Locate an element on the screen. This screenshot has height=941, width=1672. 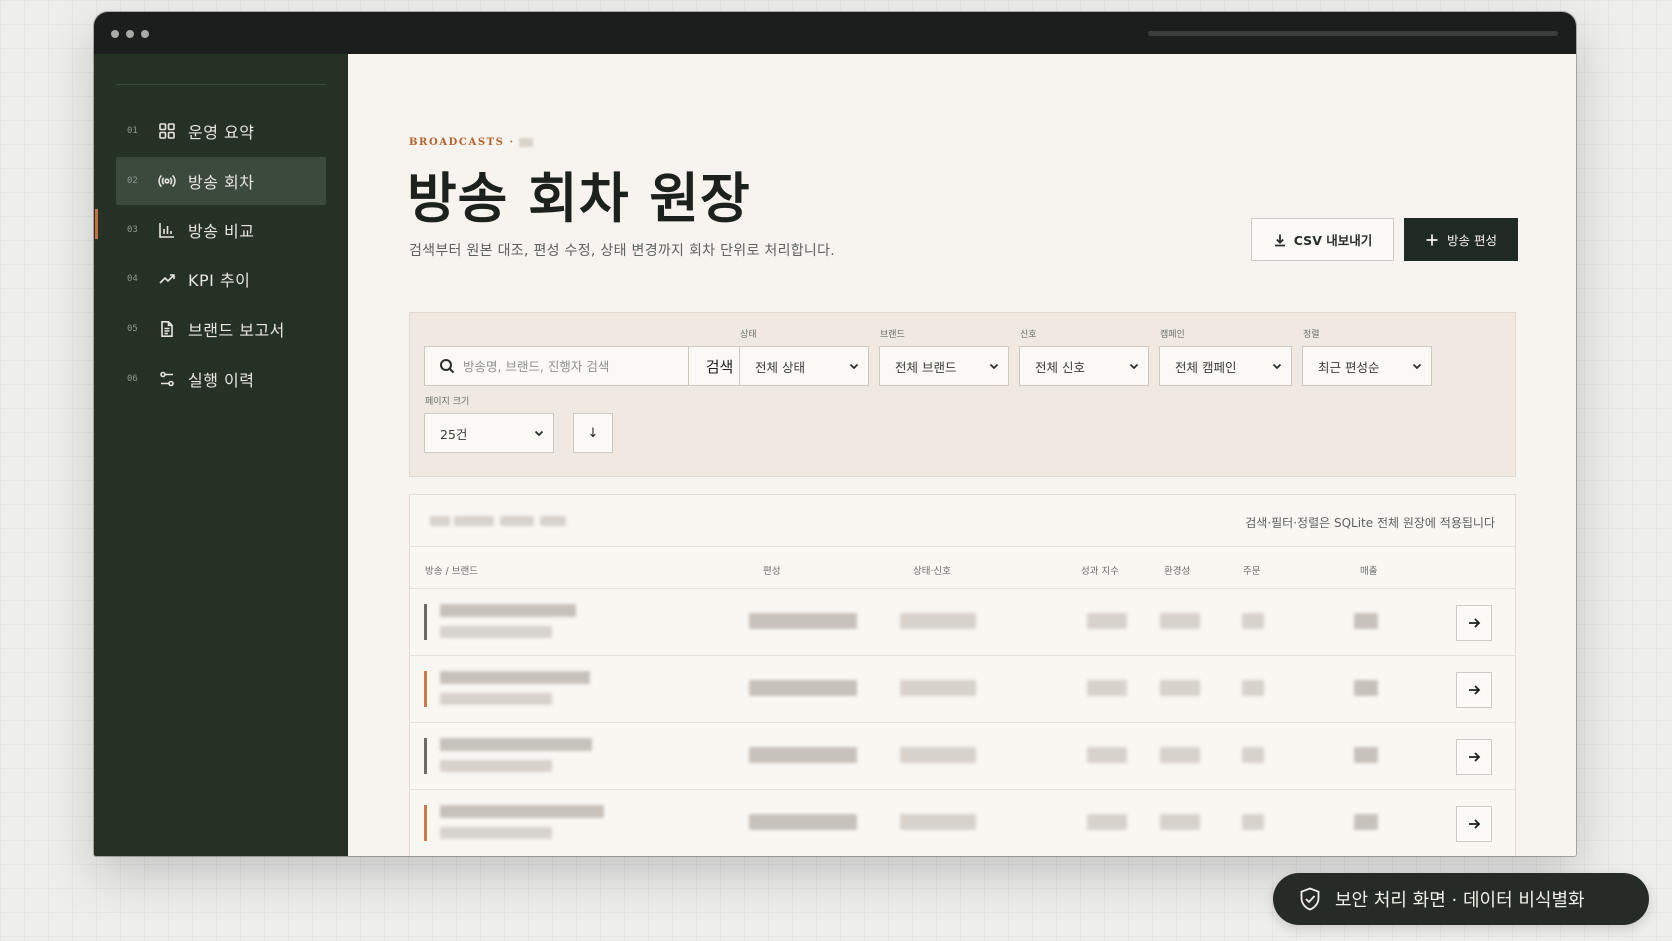
sidebar-item-label: 방송 회차 is located at coordinates (221, 182).